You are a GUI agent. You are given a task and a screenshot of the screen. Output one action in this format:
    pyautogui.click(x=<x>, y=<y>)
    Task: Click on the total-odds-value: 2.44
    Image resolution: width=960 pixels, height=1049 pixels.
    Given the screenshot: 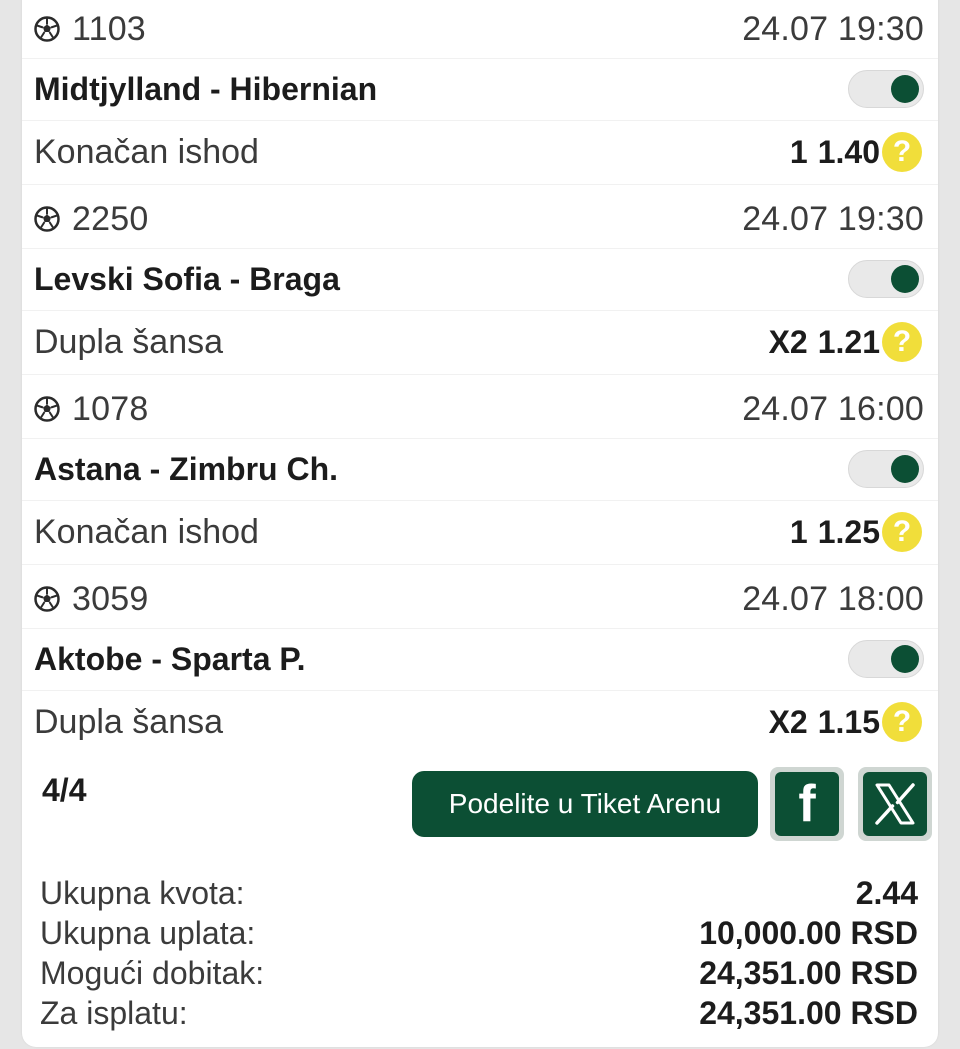 What is the action you would take?
    pyautogui.click(x=886, y=892)
    